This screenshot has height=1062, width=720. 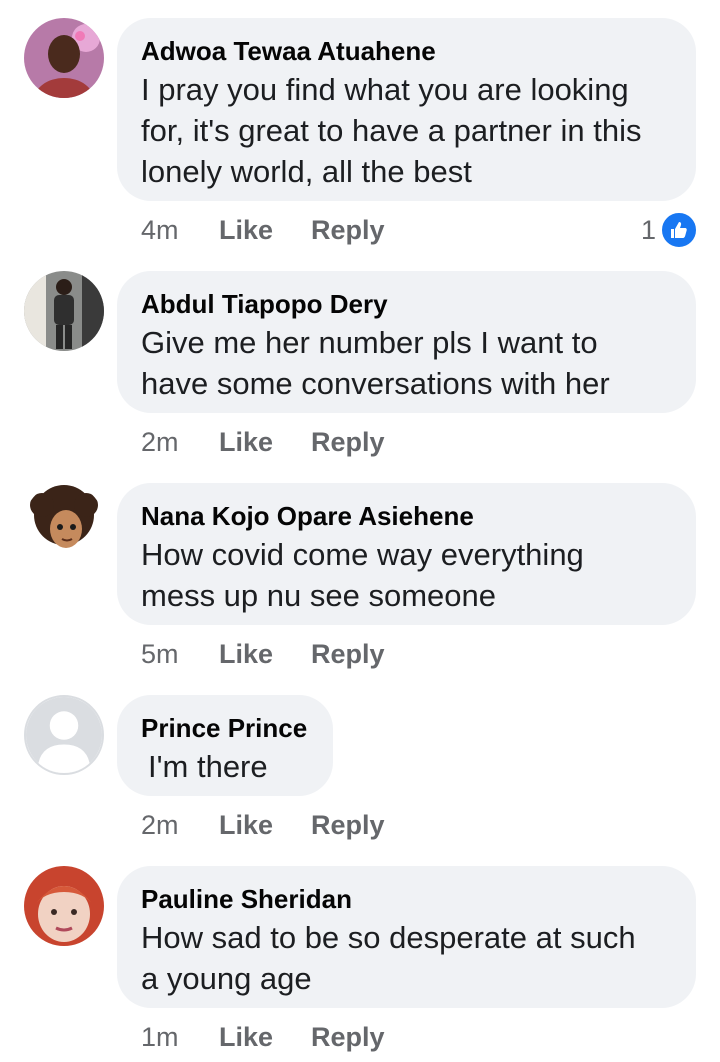 I want to click on comment-time: 4m, so click(x=180, y=230).